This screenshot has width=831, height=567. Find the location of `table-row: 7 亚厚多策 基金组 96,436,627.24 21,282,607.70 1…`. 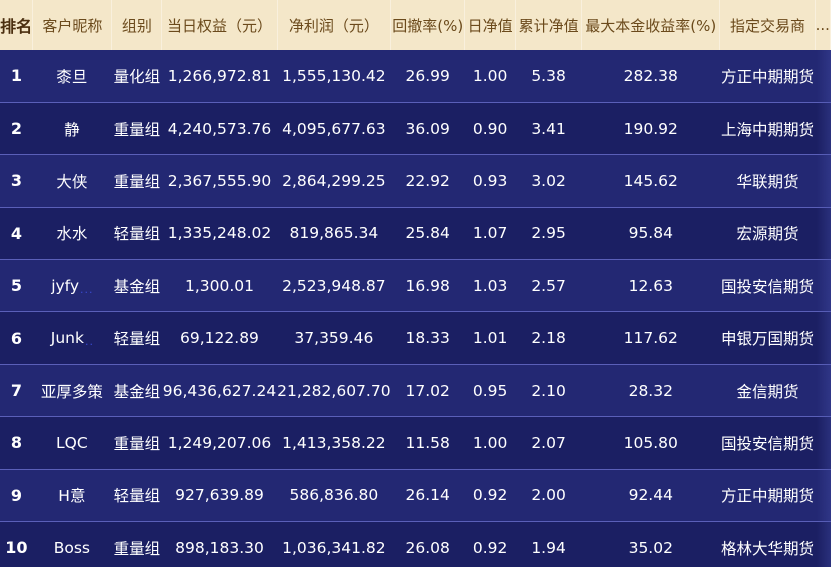

table-row: 7 亚厚多策 基金组 96,436,627.24 21,282,607.70 1… is located at coordinates (415, 391).